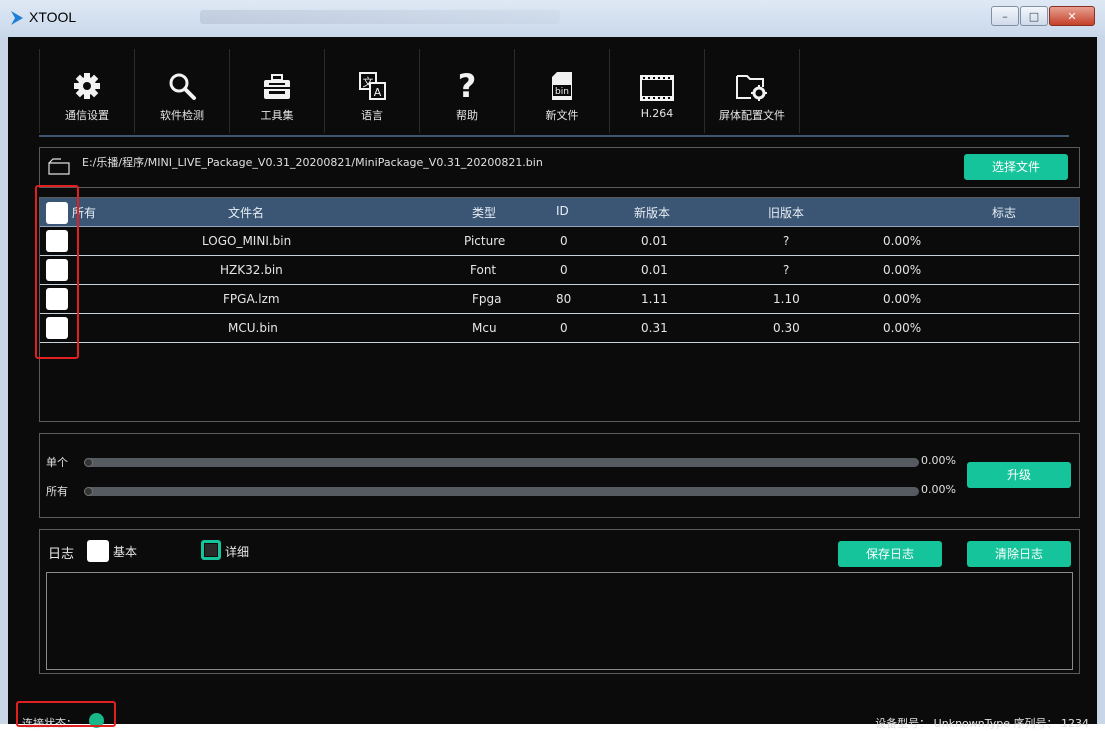 This screenshot has height=731, width=1105. What do you see at coordinates (66, 714) in the screenshot?
I see `status-highlight` at bounding box center [66, 714].